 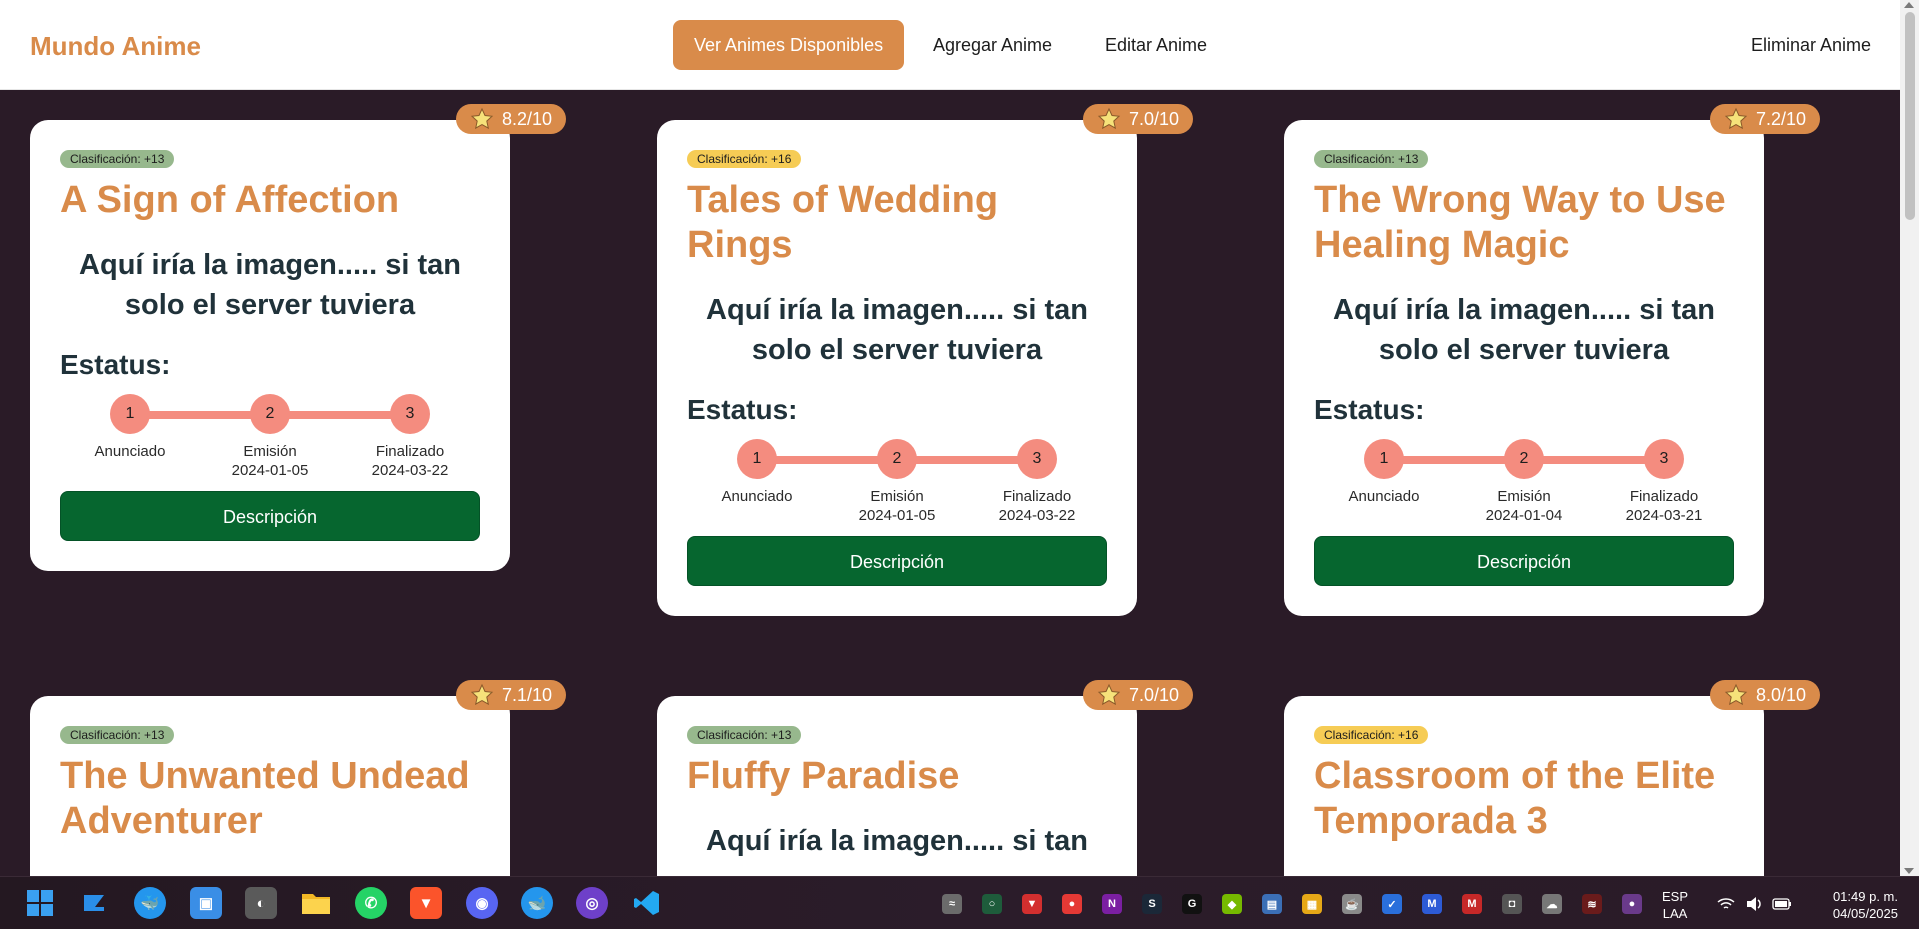 I want to click on docker-desktop-icon: 🐳, so click(x=150, y=903).